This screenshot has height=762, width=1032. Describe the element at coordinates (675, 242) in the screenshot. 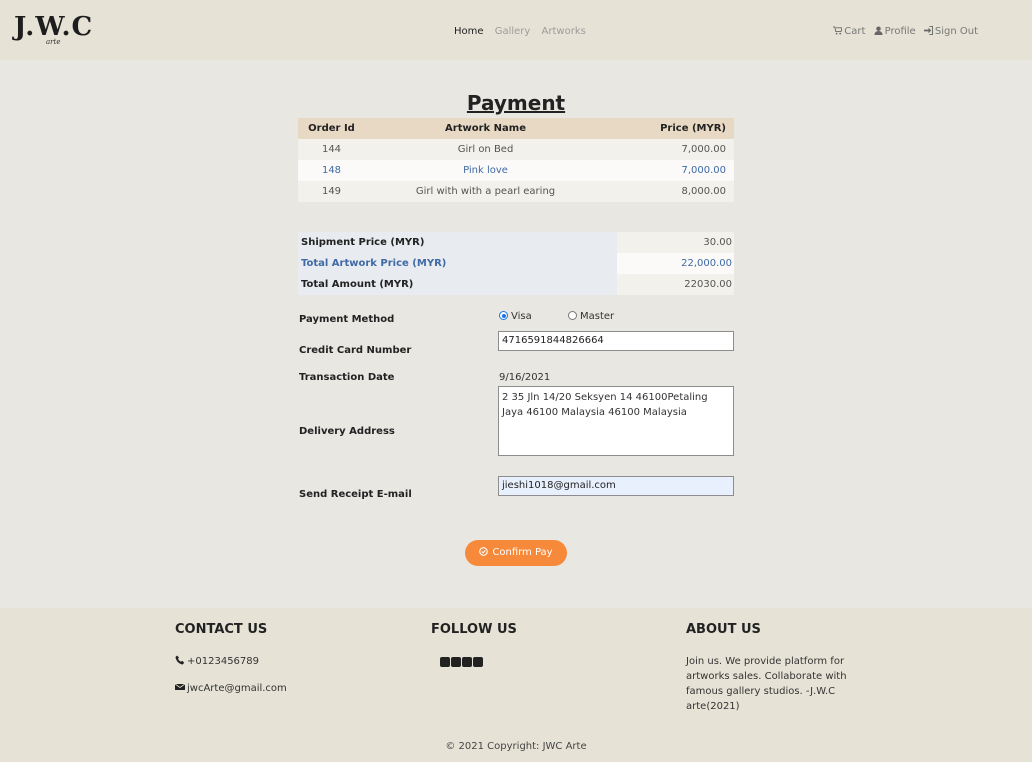

I see `shipment-value: 30.00` at that location.